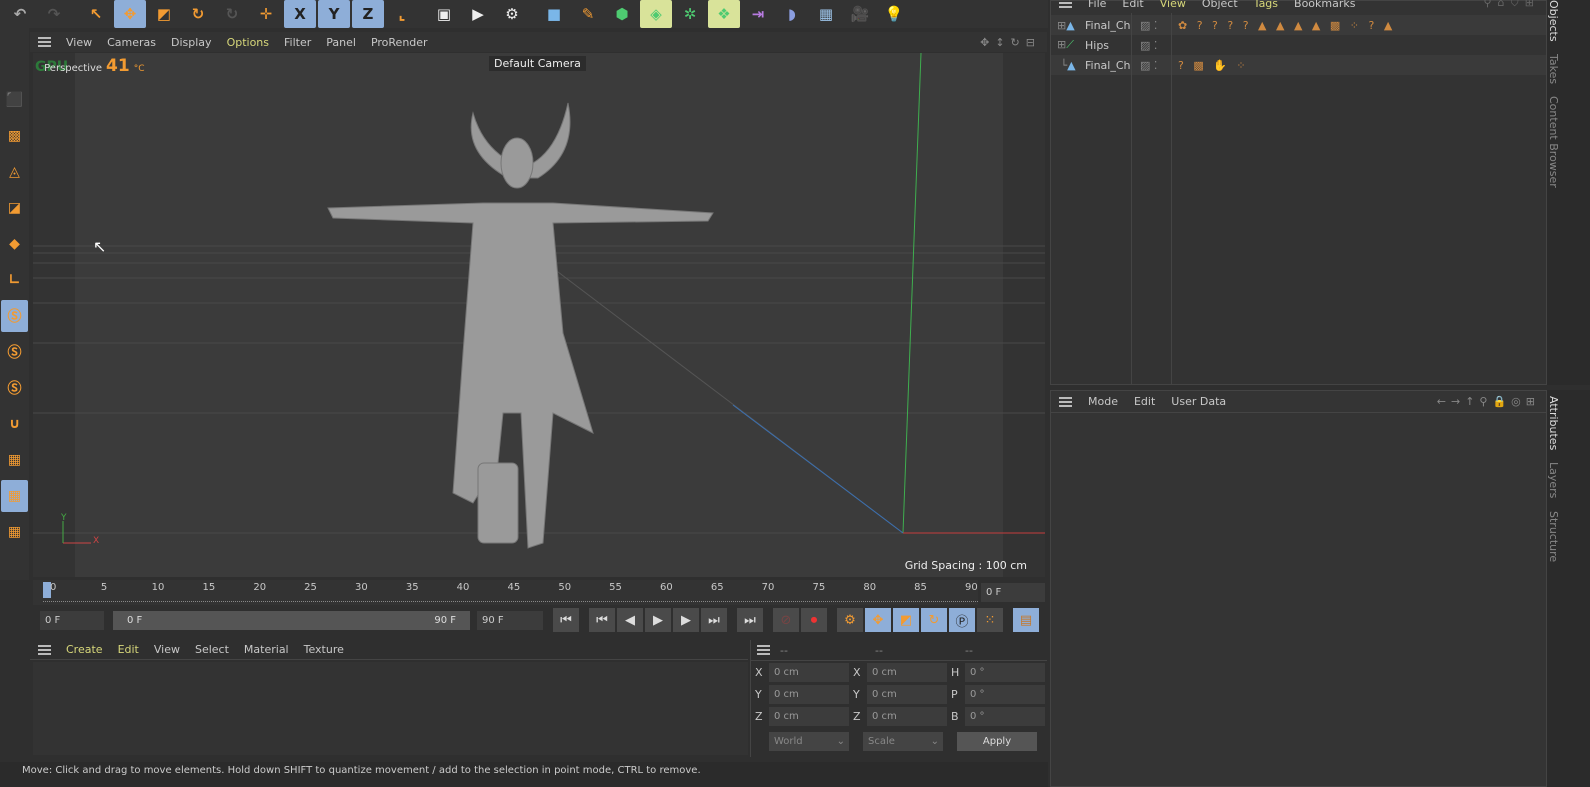 The height and width of the screenshot is (787, 1590). Describe the element at coordinates (792, 14) in the screenshot. I see `field-icon: ◗` at that location.